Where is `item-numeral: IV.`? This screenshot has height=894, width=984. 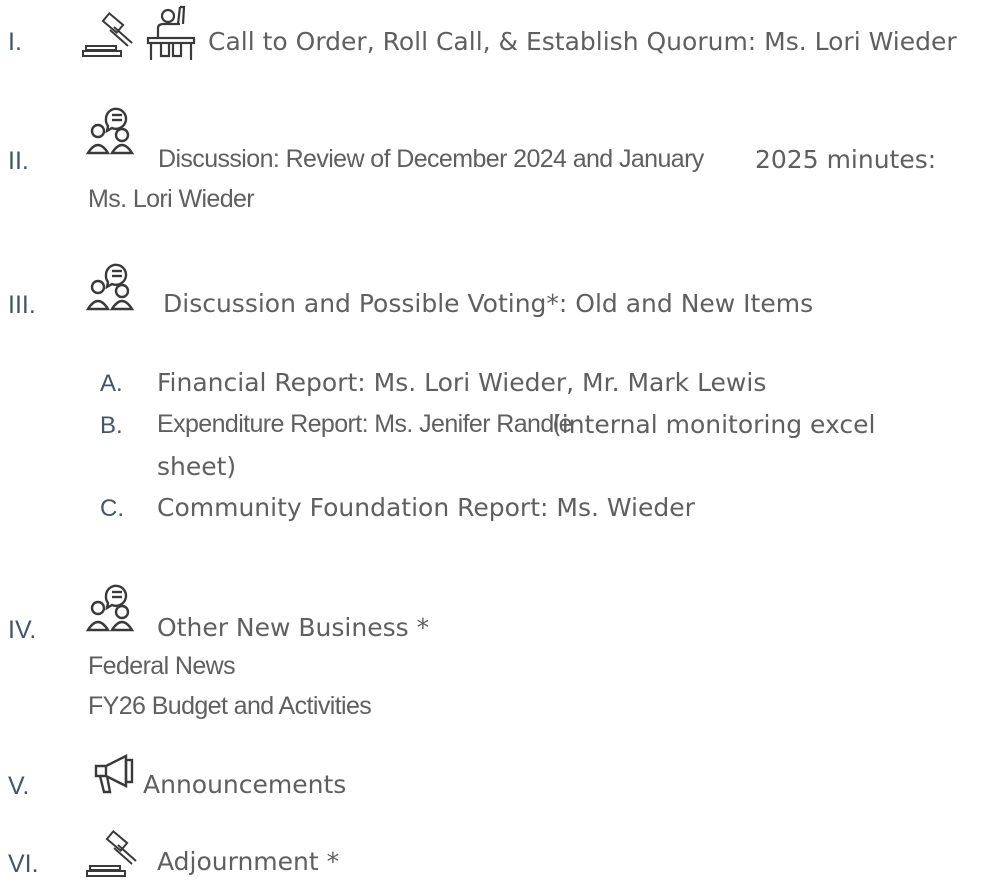 item-numeral: IV. is located at coordinates (22, 630).